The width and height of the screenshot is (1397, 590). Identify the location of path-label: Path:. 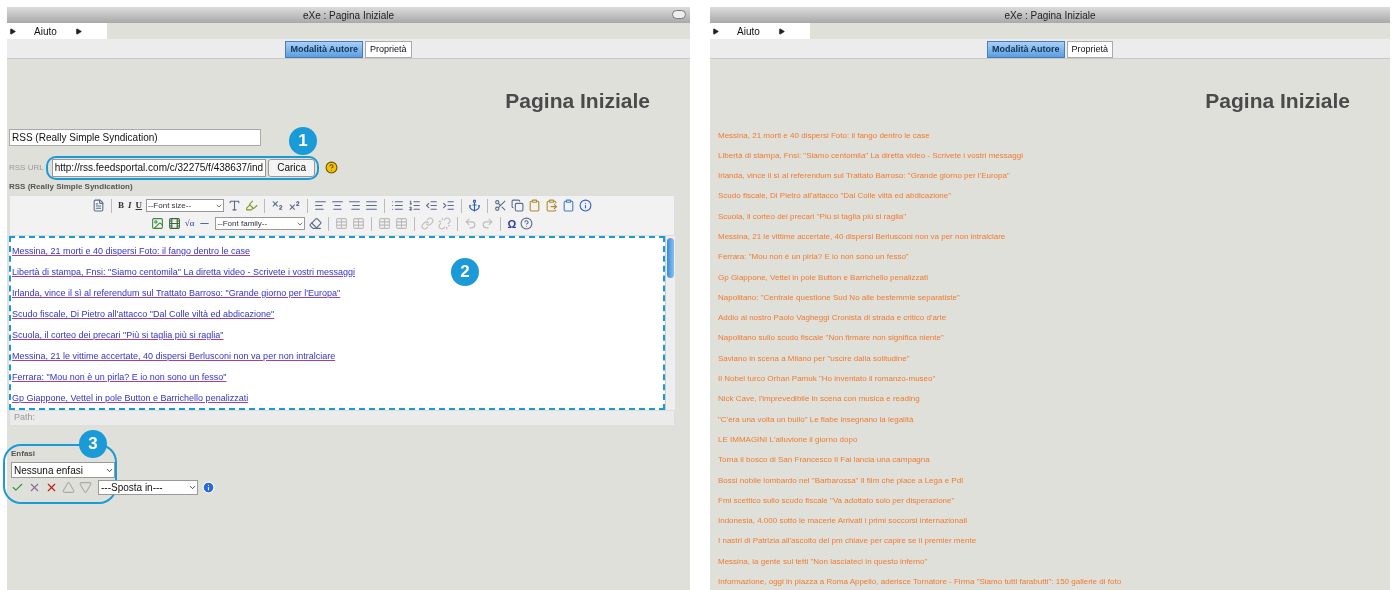
(24, 418).